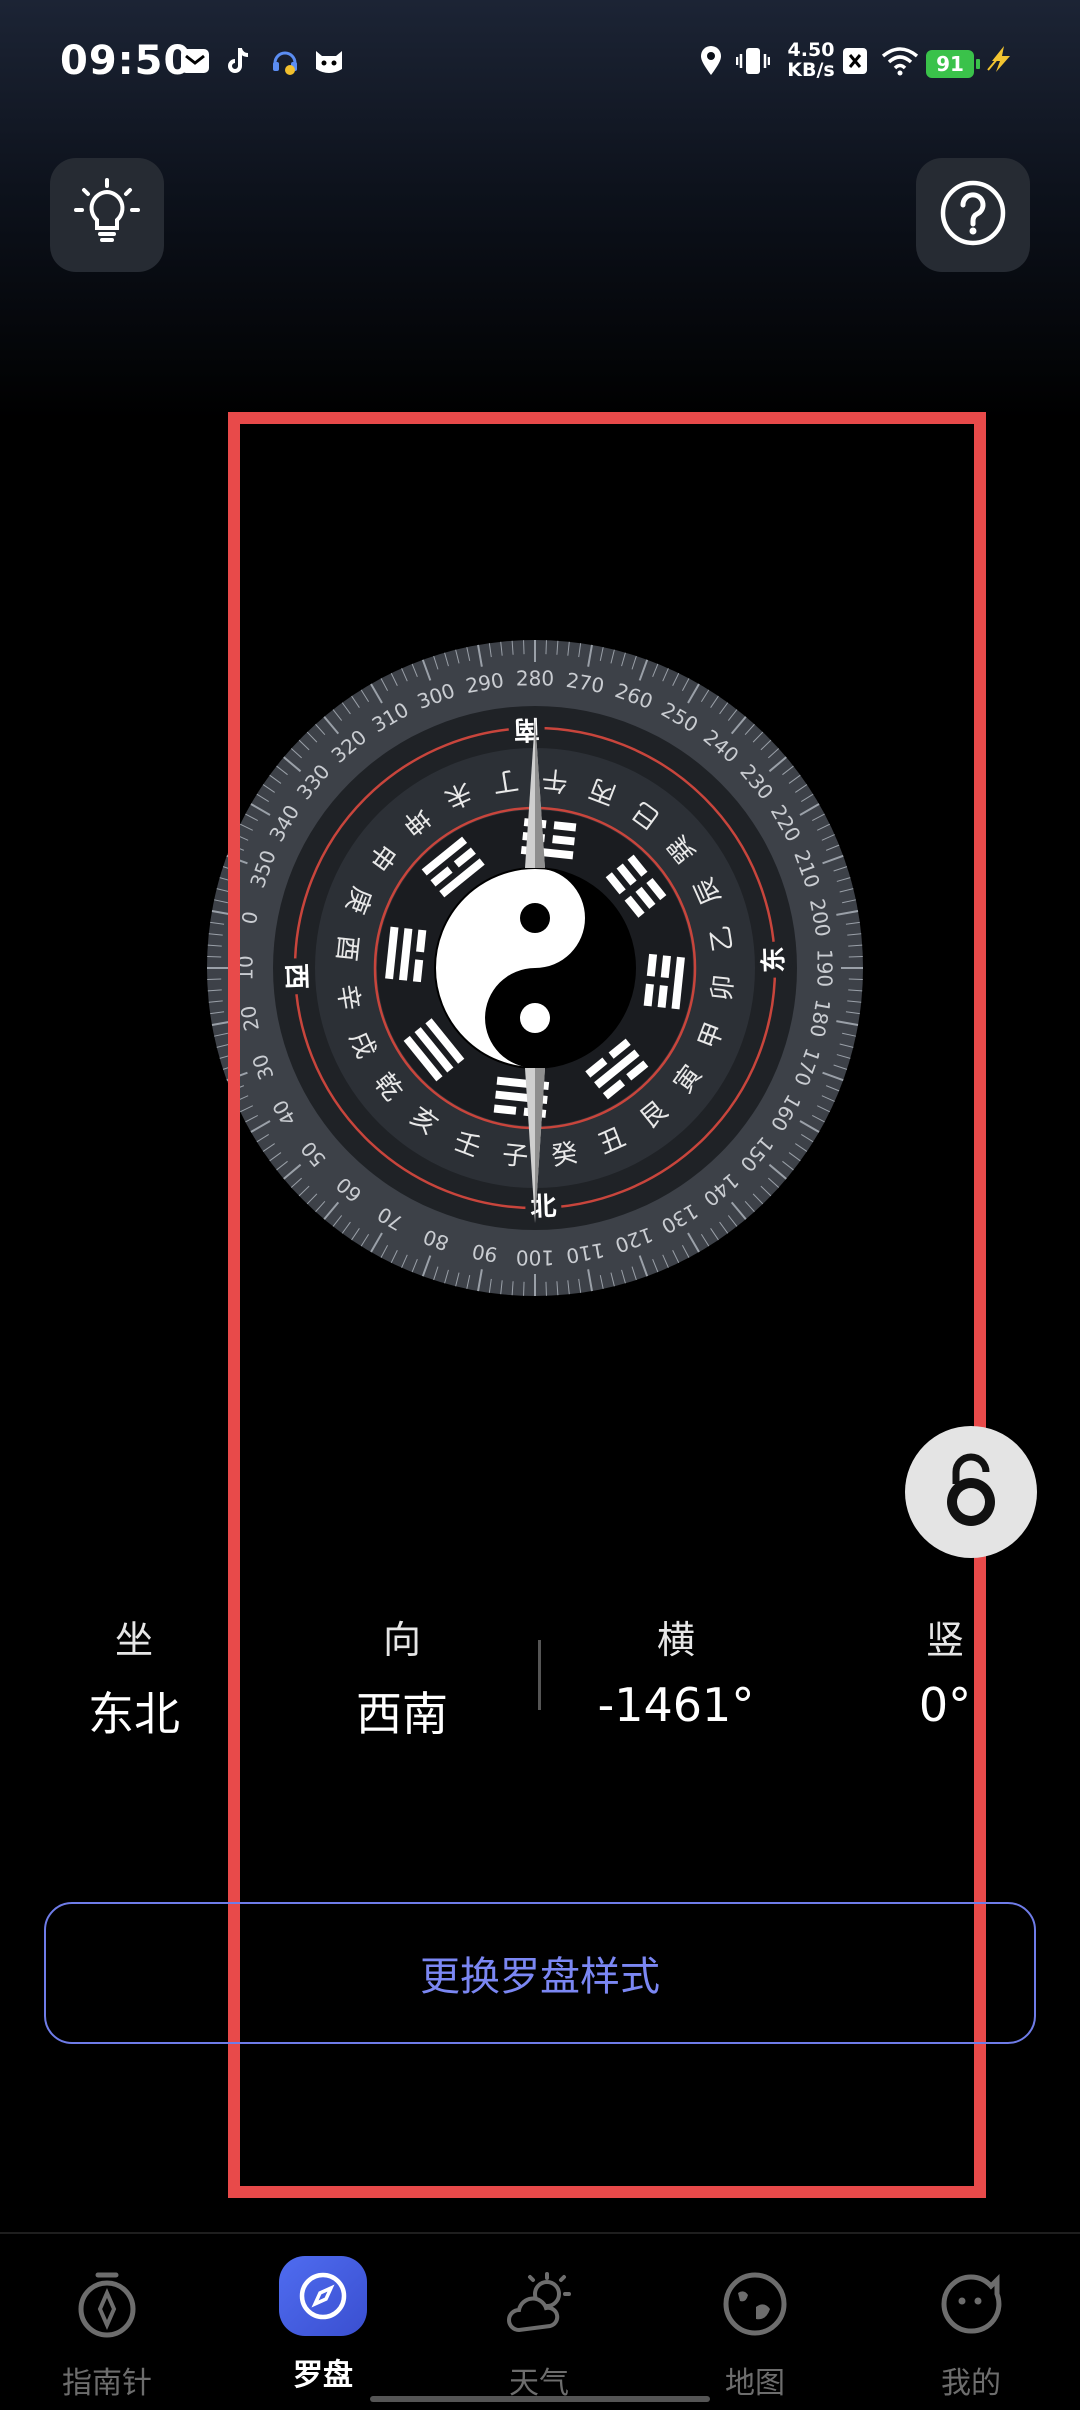 The height and width of the screenshot is (2410, 1080). Describe the element at coordinates (239, 61) in the screenshot. I see `tiktok-icon` at that location.